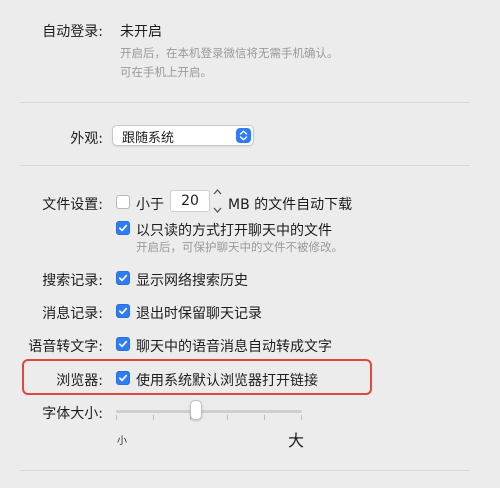 The width and height of the screenshot is (500, 488). What do you see at coordinates (229, 53) in the screenshot?
I see `auto-login-hint-1: 开启后，在本机登录微信将无需手机确认。` at bounding box center [229, 53].